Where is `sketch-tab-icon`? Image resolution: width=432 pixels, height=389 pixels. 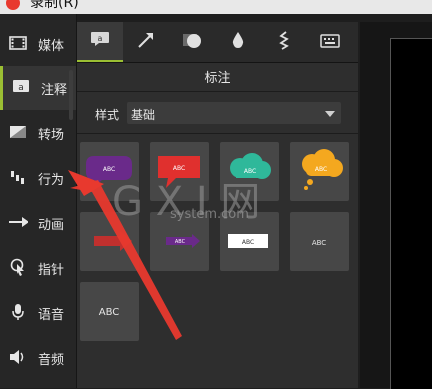
sketch-tab-icon is located at coordinates (284, 42).